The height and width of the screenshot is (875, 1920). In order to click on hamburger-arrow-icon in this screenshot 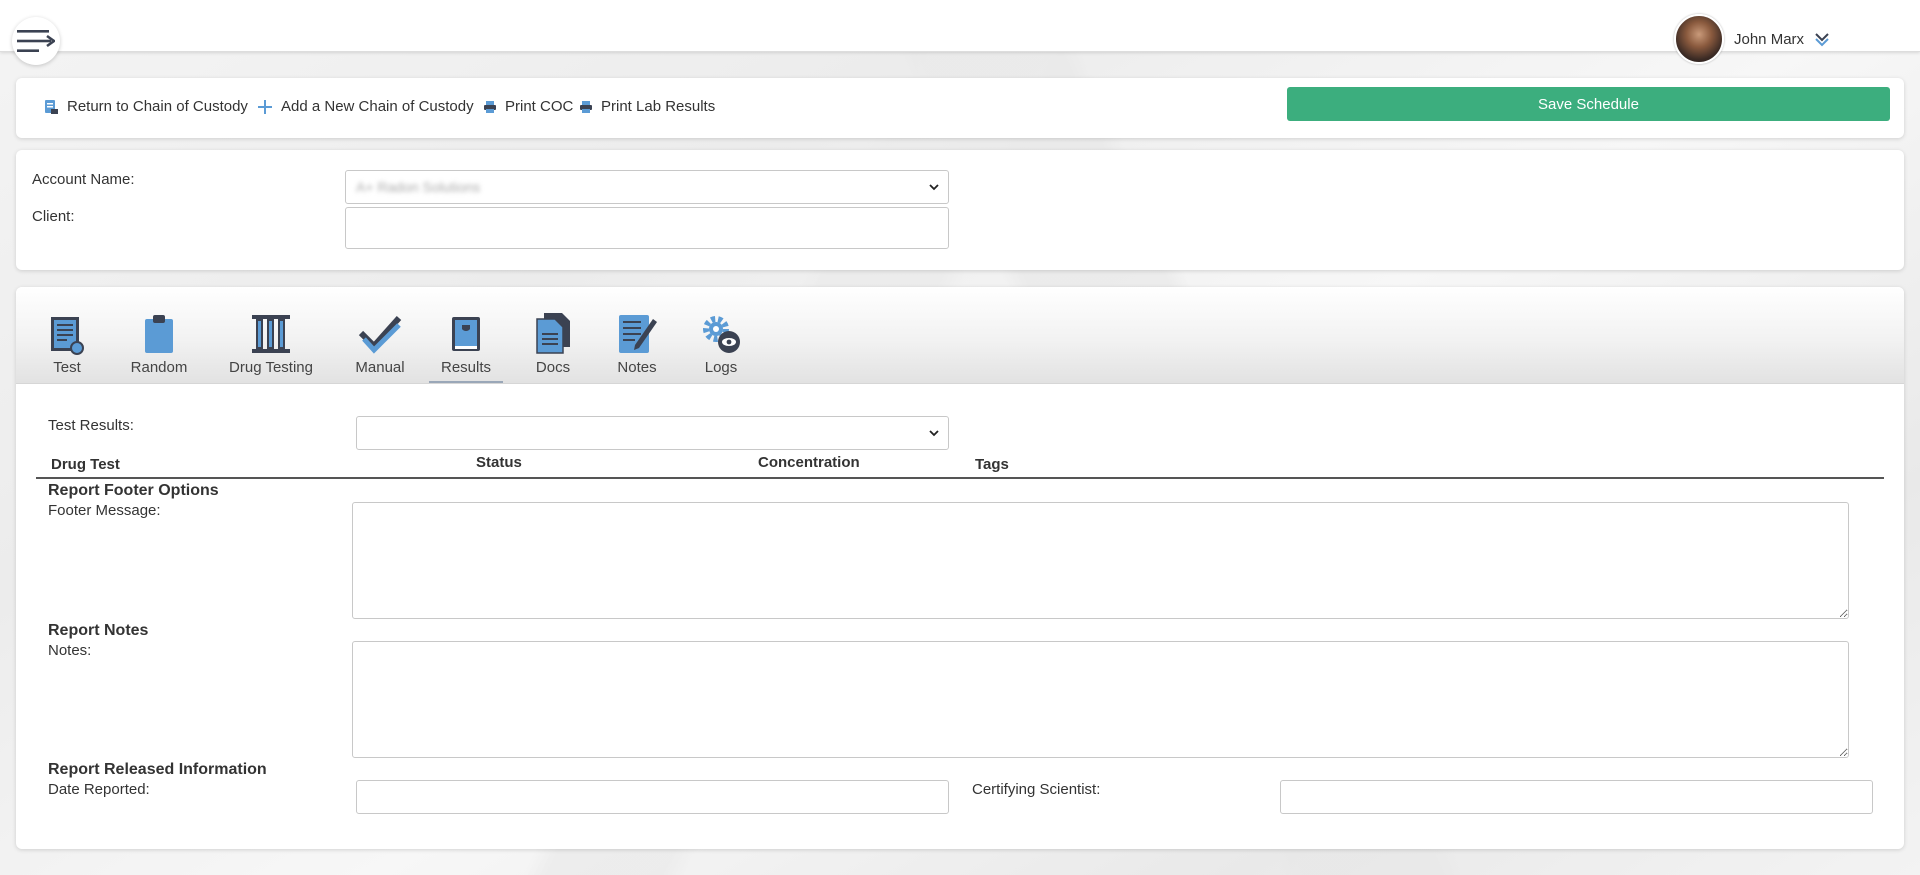, I will do `click(36, 41)`.